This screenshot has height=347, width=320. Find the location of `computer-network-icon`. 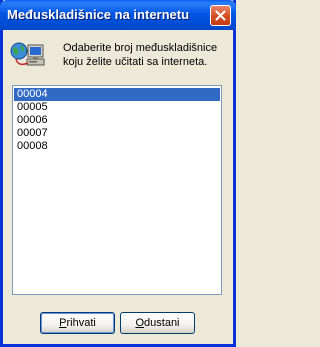

computer-network-icon is located at coordinates (27, 54).